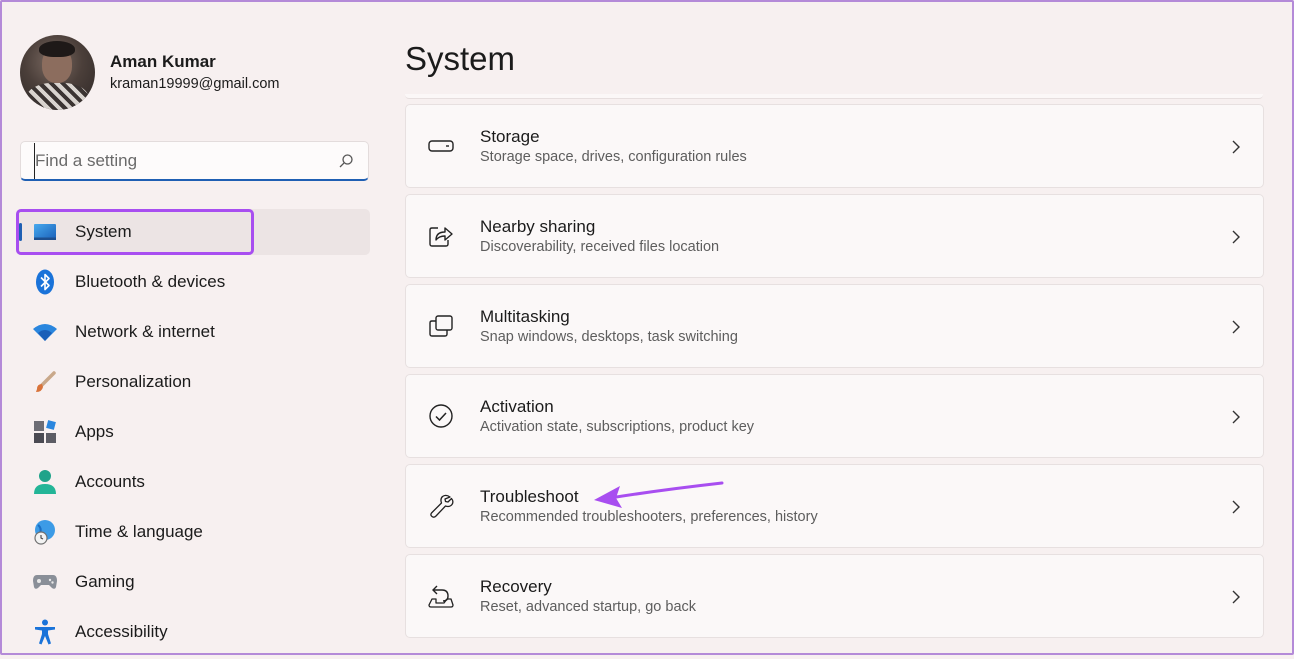 The height and width of the screenshot is (659, 1294). Describe the element at coordinates (103, 231) in the screenshot. I see `sidebar-item-label: System` at that location.